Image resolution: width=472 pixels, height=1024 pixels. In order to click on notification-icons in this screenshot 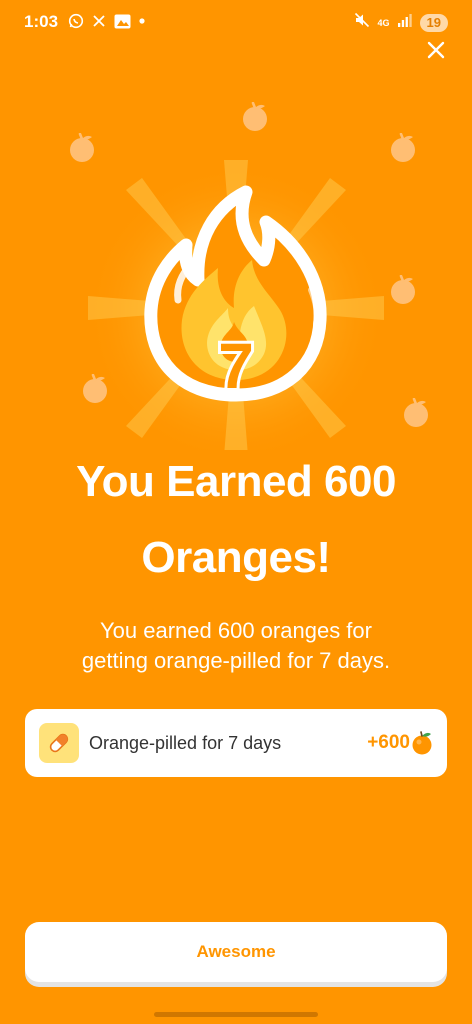, I will do `click(106, 21)`.